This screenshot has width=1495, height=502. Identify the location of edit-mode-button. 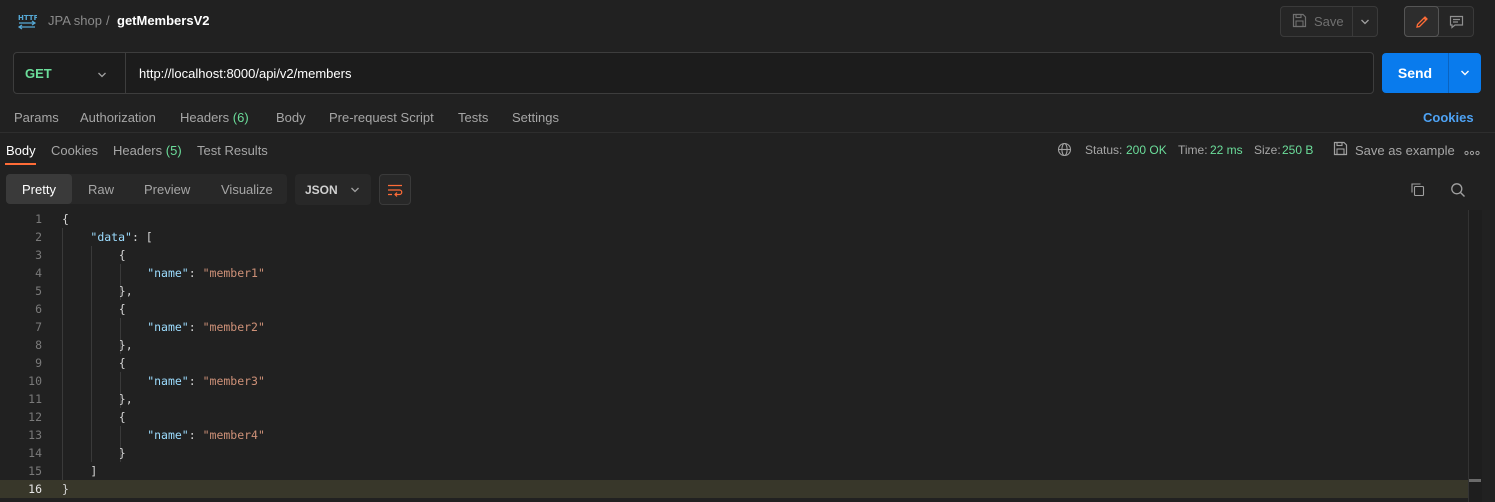
(1421, 21).